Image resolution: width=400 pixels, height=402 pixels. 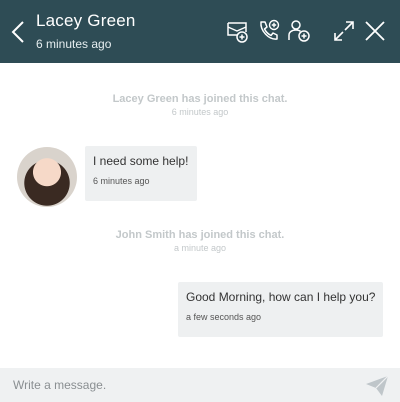 I want to click on message-time: a few seconds ago, so click(x=224, y=317).